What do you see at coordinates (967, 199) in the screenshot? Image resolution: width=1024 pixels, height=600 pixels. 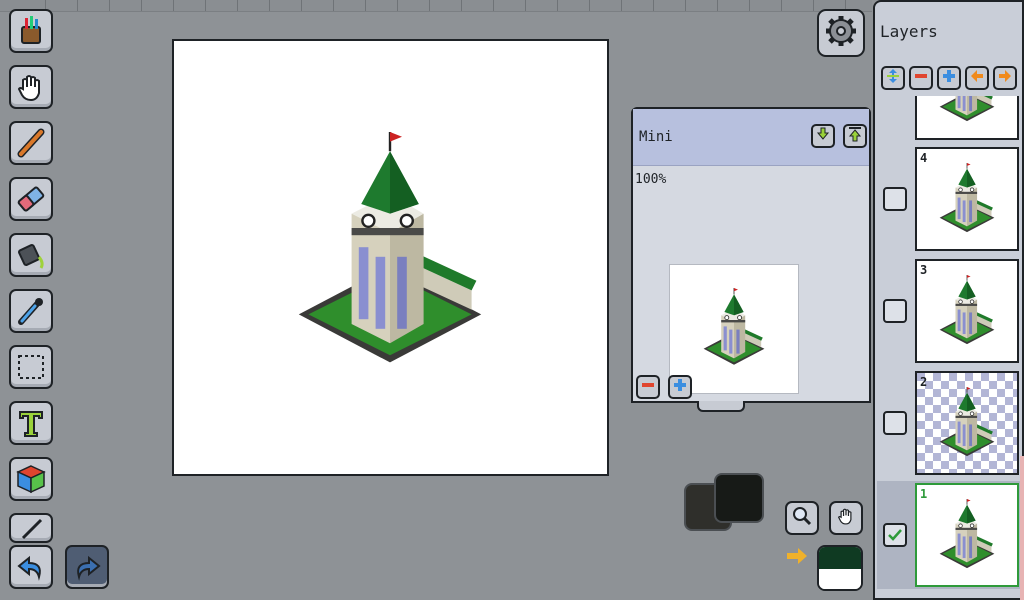 I see `layer-thumbnail: 4` at bounding box center [967, 199].